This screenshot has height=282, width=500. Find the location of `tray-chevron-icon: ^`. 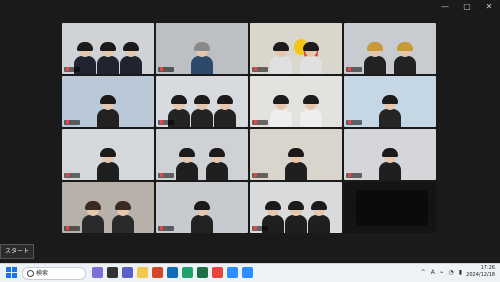

tray-chevron-icon: ^ is located at coordinates (423, 272).